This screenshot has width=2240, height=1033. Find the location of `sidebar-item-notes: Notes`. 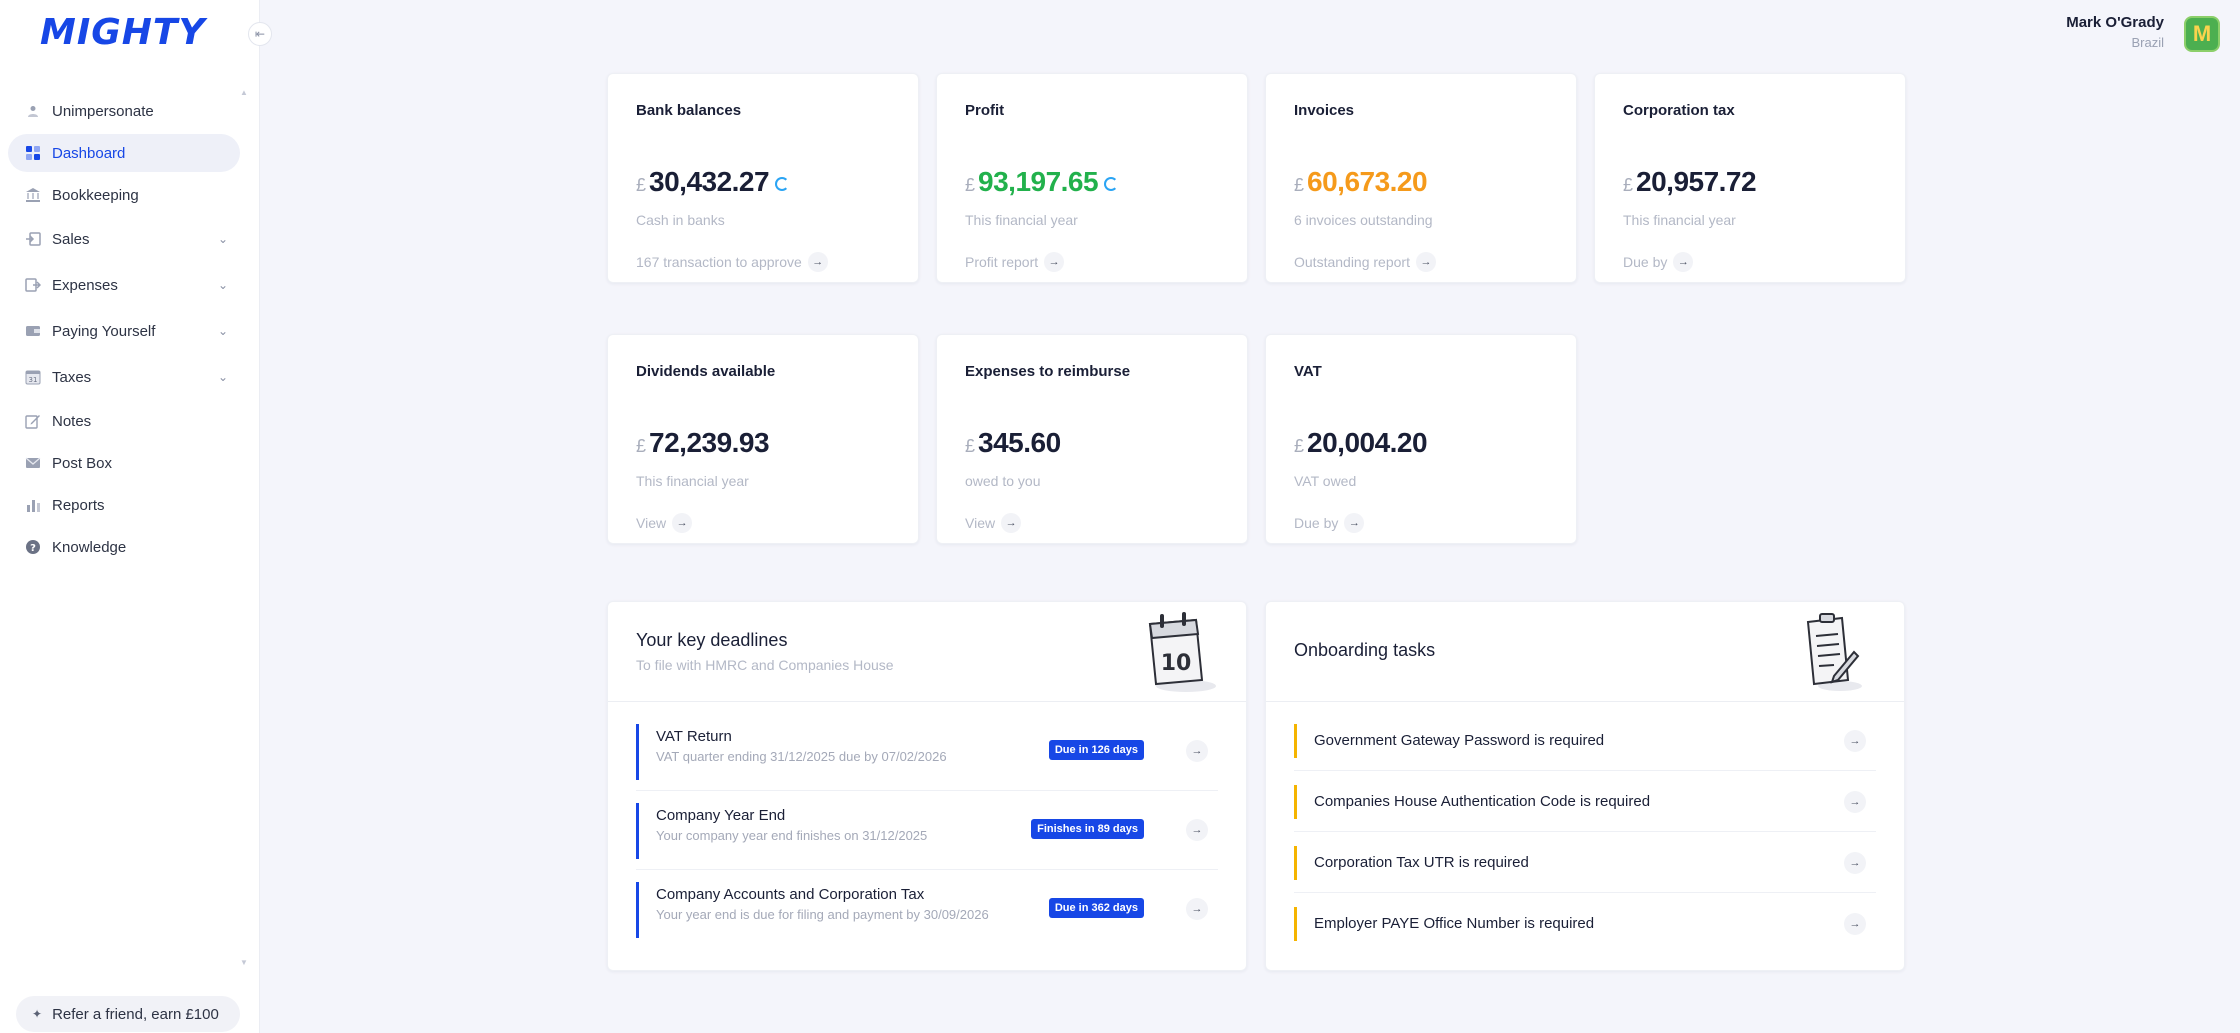

sidebar-item-notes: Notes is located at coordinates (124, 421).